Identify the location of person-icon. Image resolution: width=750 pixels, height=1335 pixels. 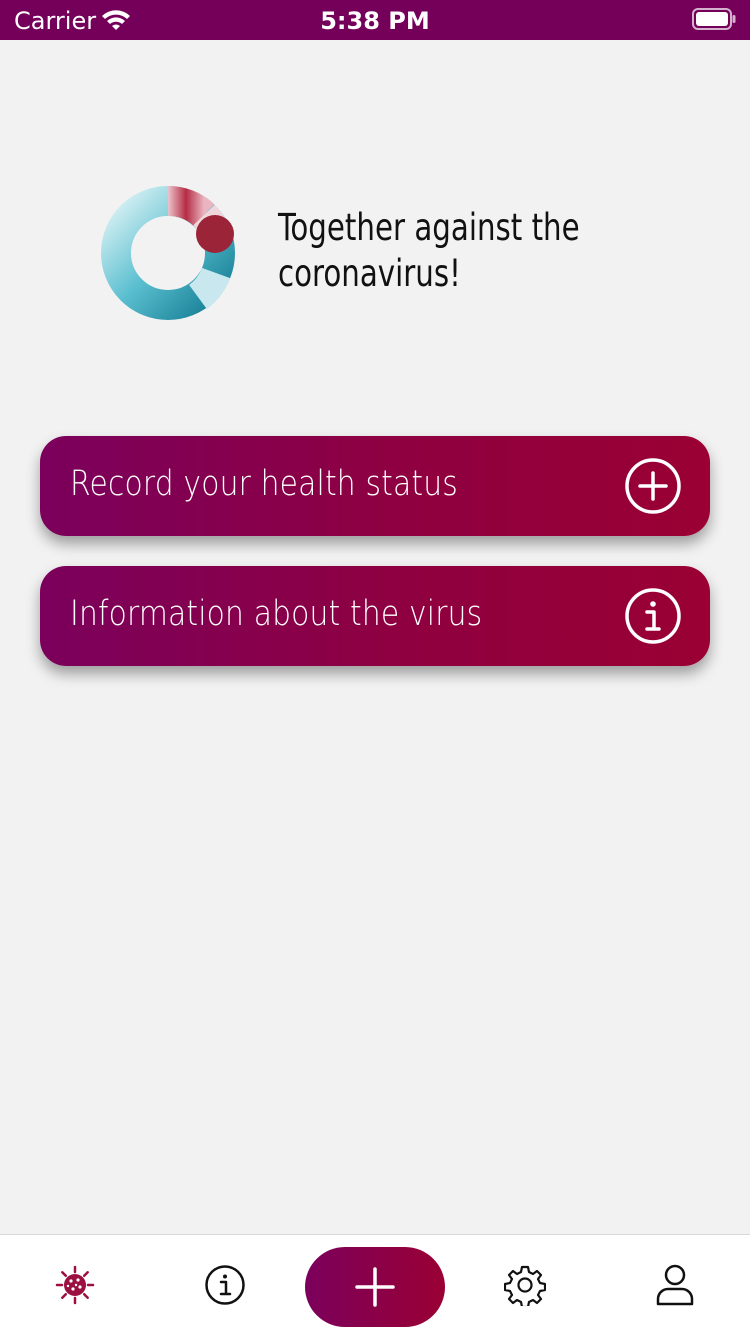
(675, 1285).